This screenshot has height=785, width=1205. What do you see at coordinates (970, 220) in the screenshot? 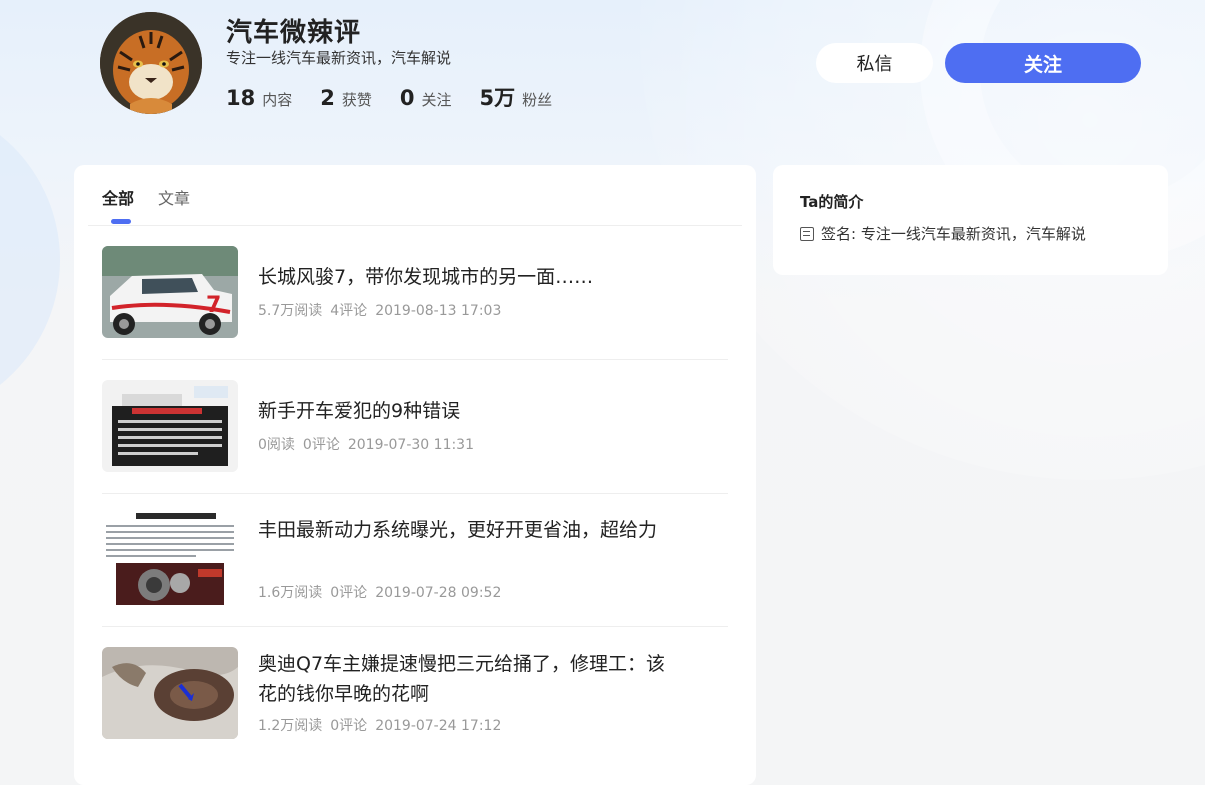
I see `intro-card: Ta的简介 签名: 专注一线汽车最新资讯，汽车解说` at bounding box center [970, 220].